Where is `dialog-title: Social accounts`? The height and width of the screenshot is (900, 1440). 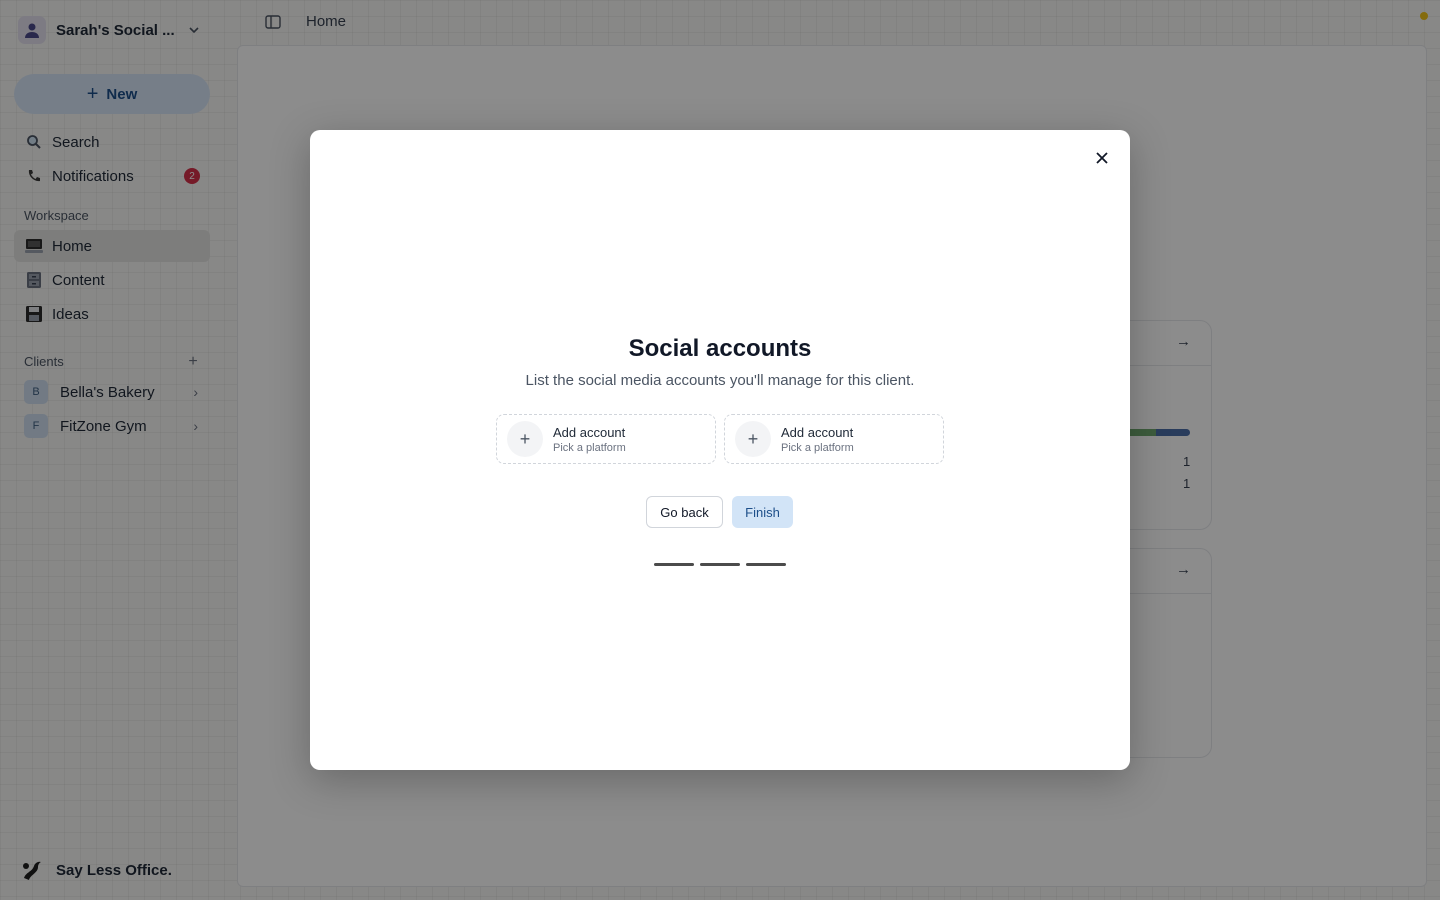 dialog-title: Social accounts is located at coordinates (720, 348).